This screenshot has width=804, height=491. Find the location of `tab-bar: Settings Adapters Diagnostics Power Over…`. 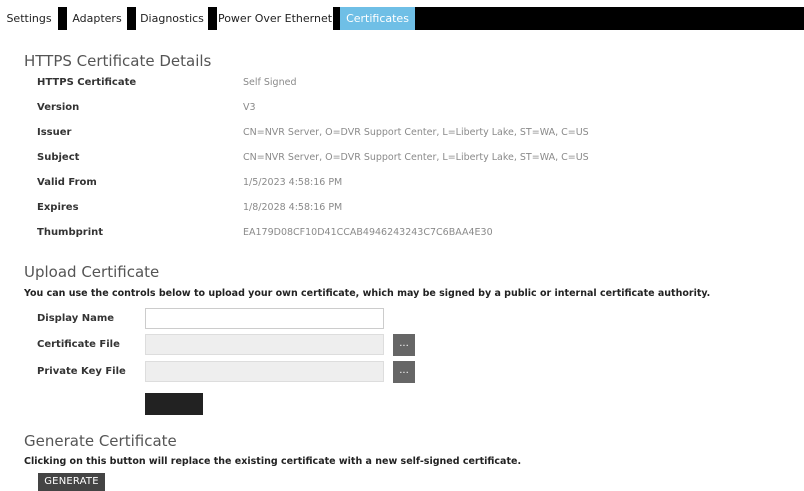

tab-bar: Settings Adapters Diagnostics Power Over… is located at coordinates (402, 18).